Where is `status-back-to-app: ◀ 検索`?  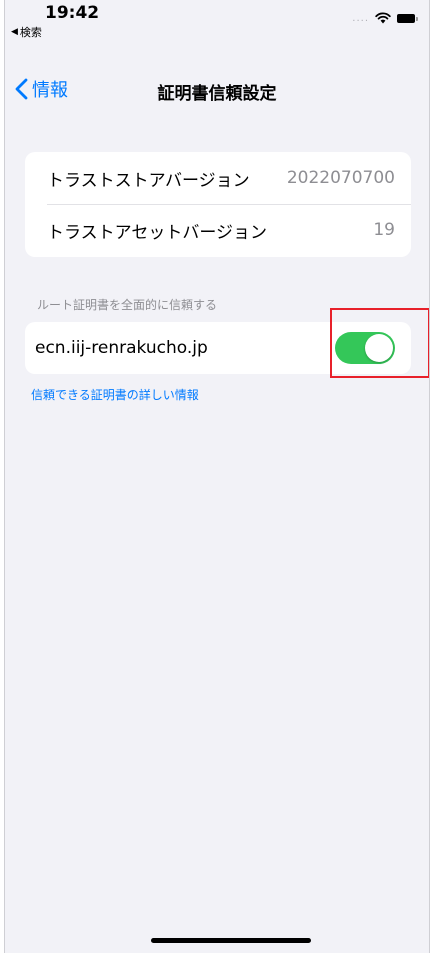
status-back-to-app: ◀ 検索 is located at coordinates (26, 32).